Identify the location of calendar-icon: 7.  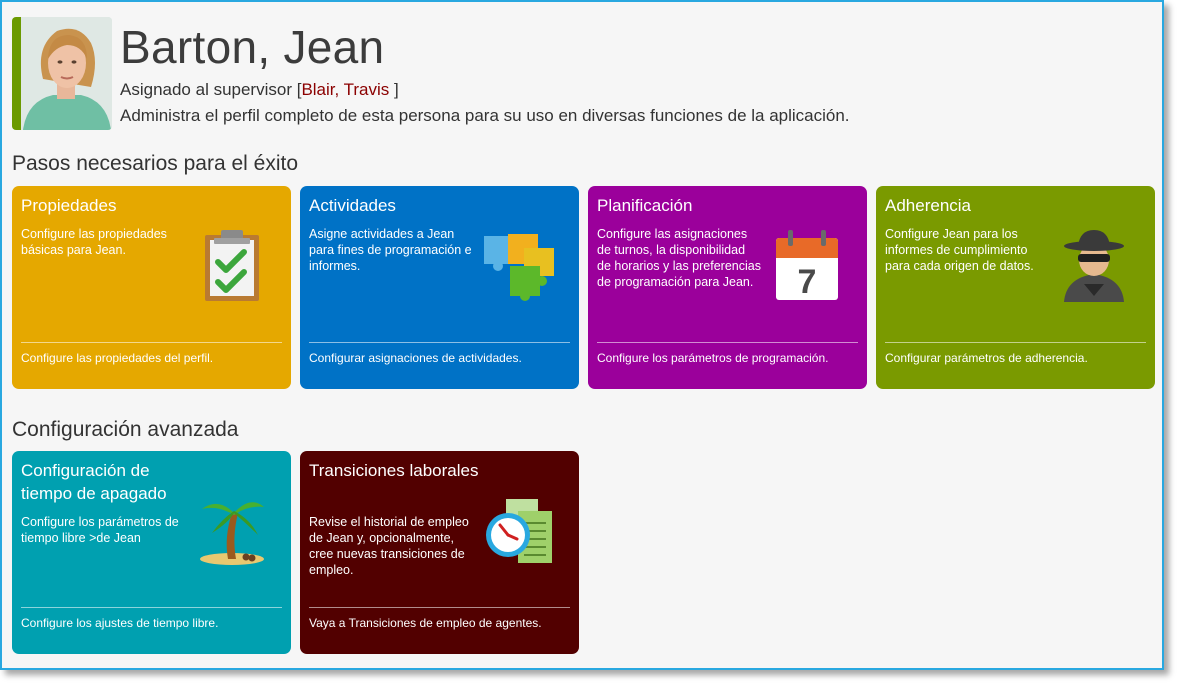
(807, 265).